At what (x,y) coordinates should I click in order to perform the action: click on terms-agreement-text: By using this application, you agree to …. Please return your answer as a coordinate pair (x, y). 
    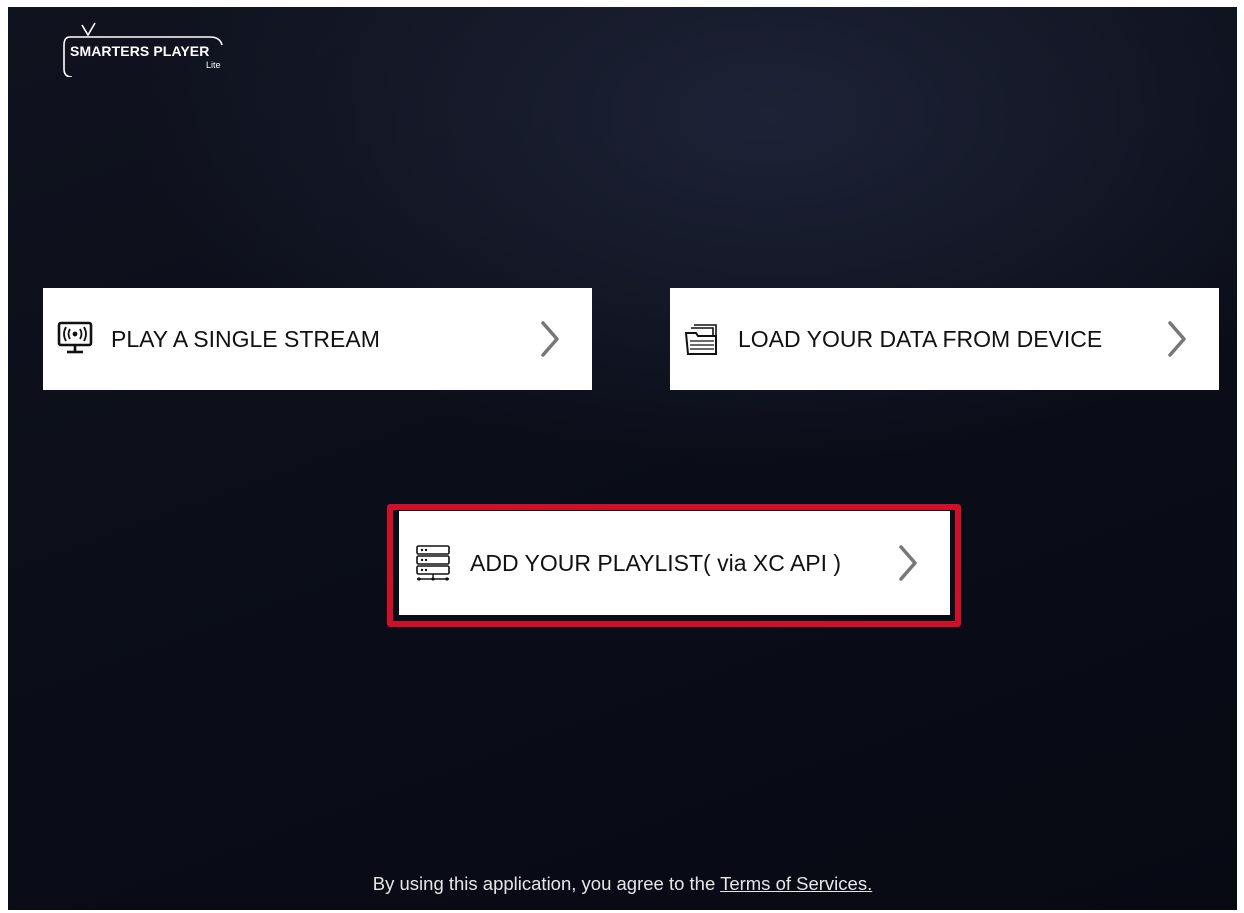
    Looking at the image, I should click on (546, 883).